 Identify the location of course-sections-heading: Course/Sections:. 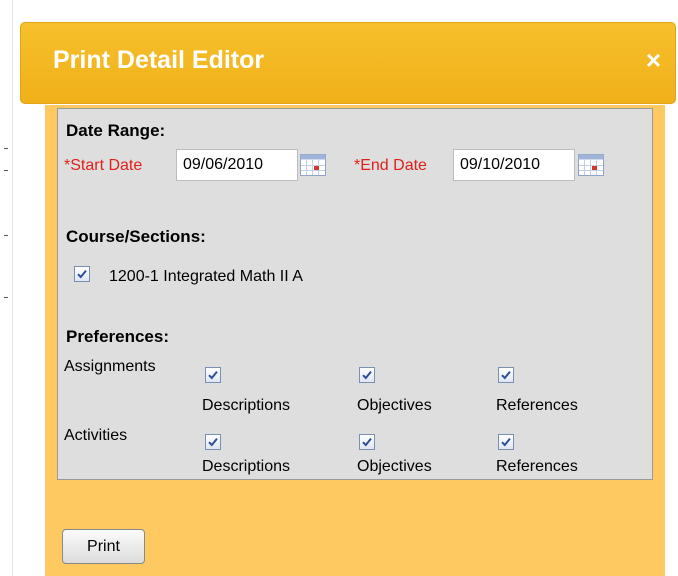
(136, 236).